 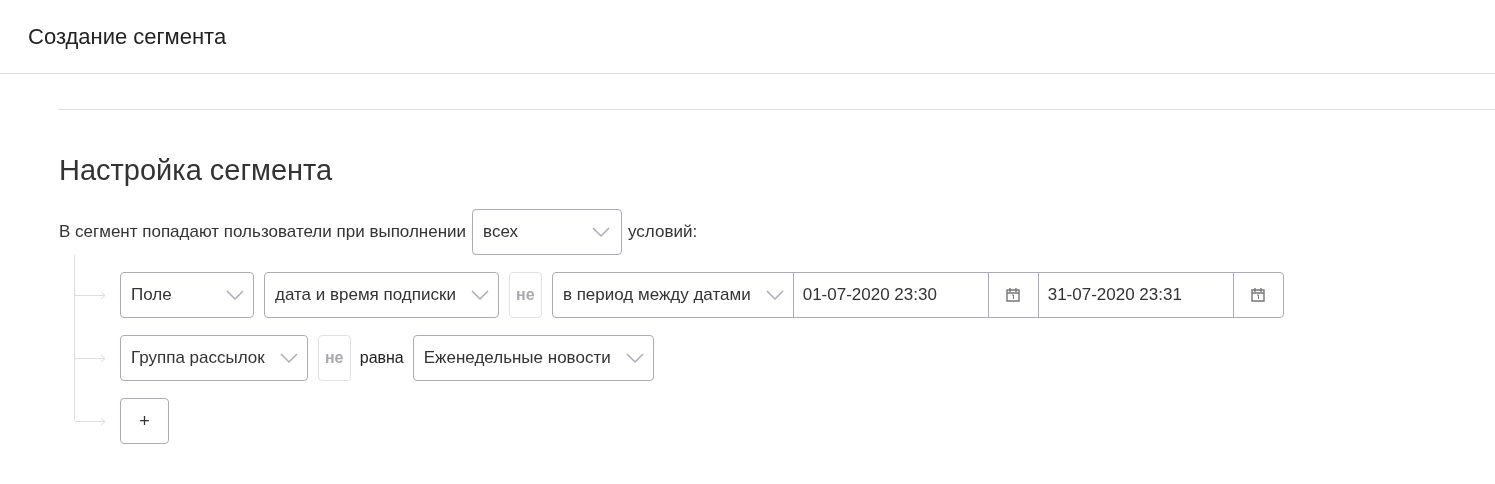 What do you see at coordinates (663, 232) in the screenshot?
I see `sentence-text: условий:` at bounding box center [663, 232].